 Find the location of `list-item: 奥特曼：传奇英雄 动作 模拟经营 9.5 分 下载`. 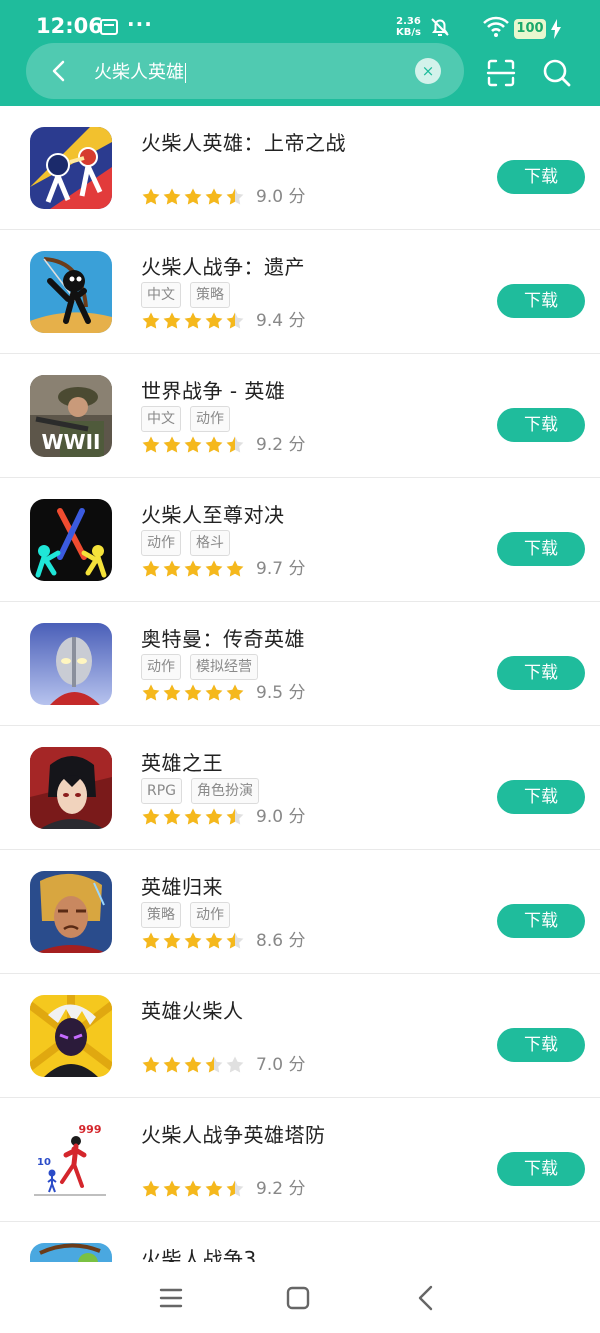

list-item: 奥特曼：传奇英雄 动作 模拟经营 9.5 分 下载 is located at coordinates (300, 664).